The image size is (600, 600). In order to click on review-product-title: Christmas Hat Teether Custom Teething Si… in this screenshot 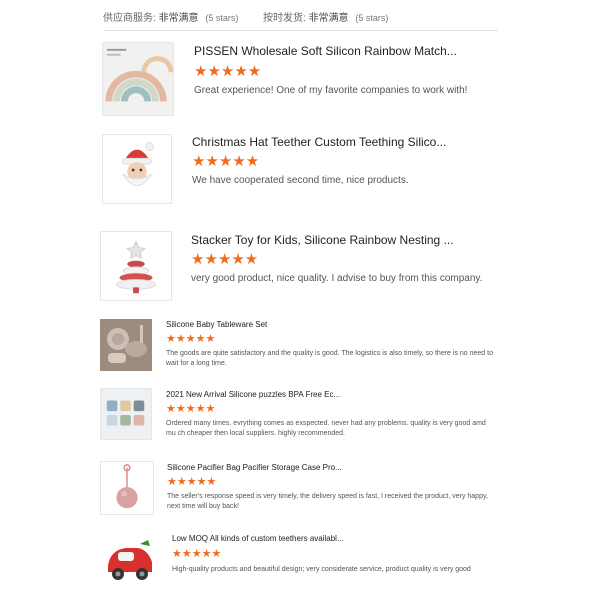, I will do `click(319, 142)`.